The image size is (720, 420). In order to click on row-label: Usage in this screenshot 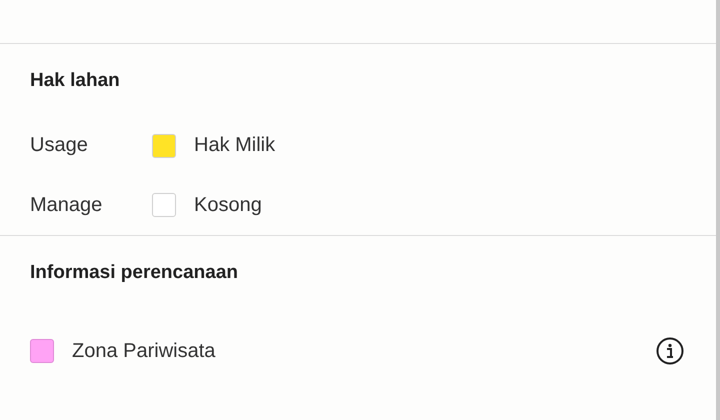, I will do `click(59, 146)`.